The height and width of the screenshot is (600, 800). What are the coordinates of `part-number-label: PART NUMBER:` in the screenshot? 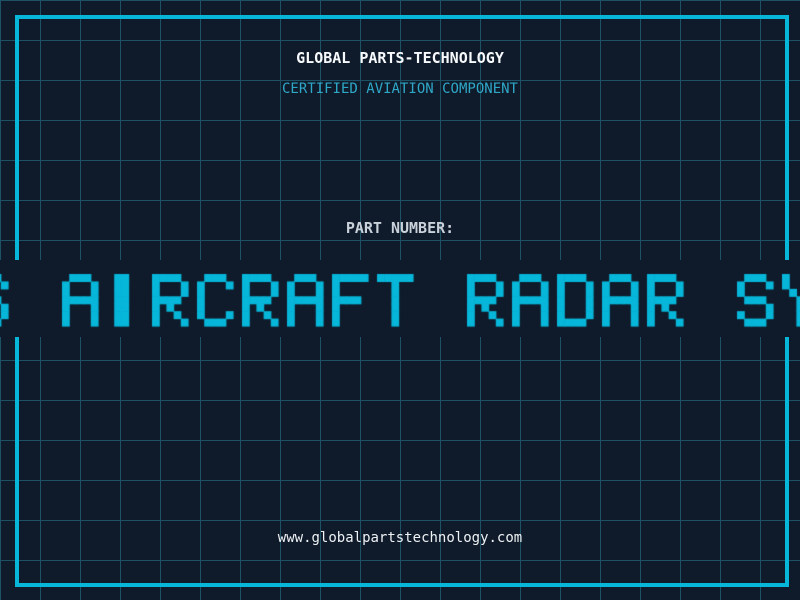 It's located at (400, 228).